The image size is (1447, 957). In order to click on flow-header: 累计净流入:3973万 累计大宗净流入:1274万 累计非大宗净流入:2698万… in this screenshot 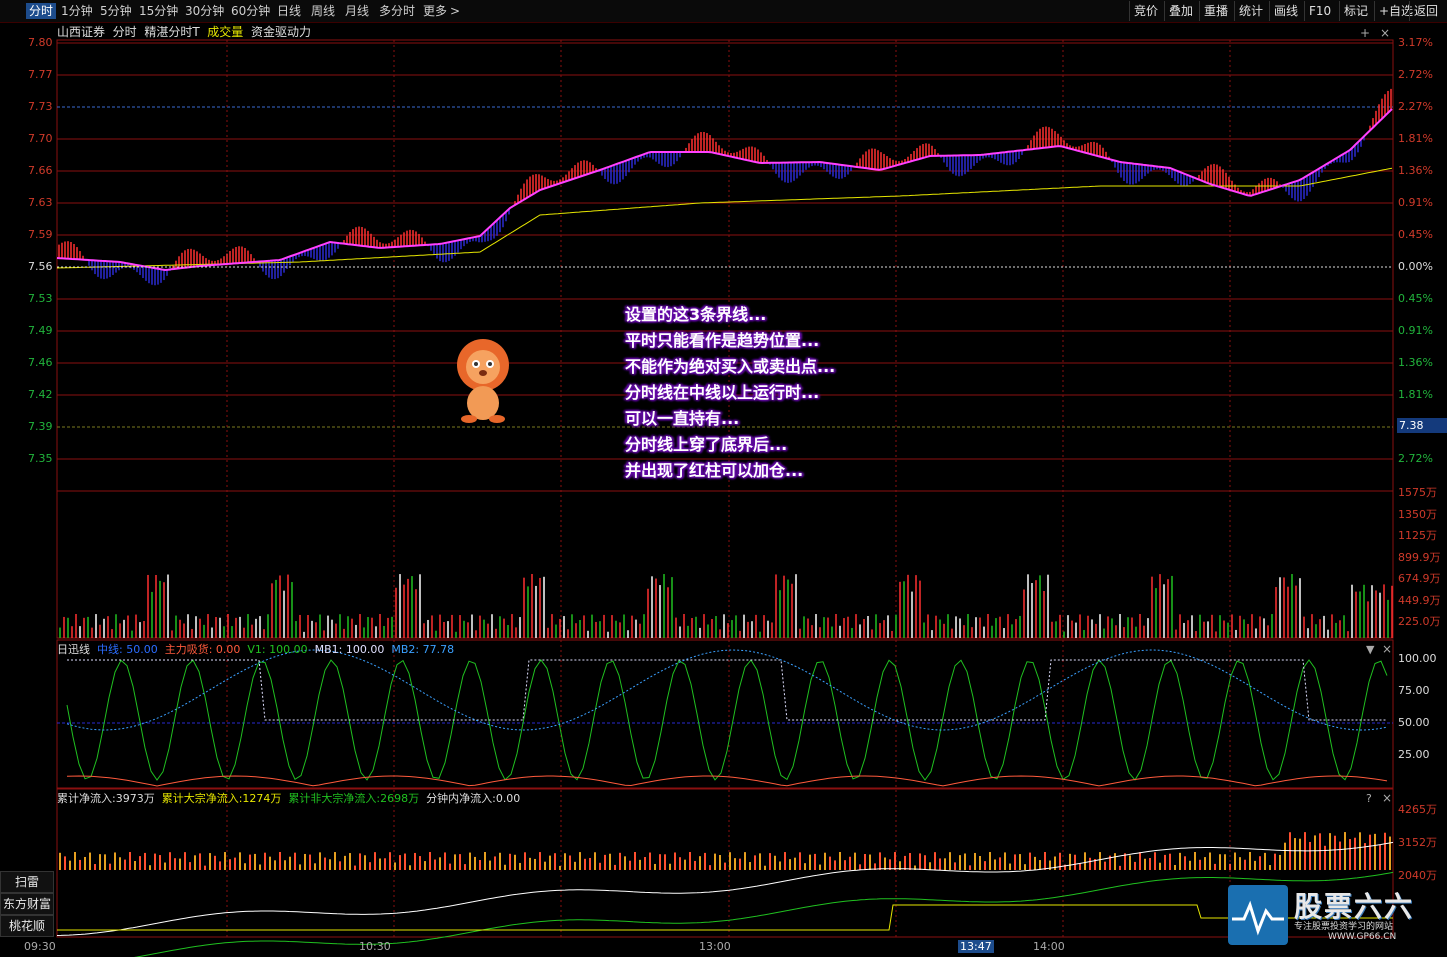, I will do `click(288, 799)`.